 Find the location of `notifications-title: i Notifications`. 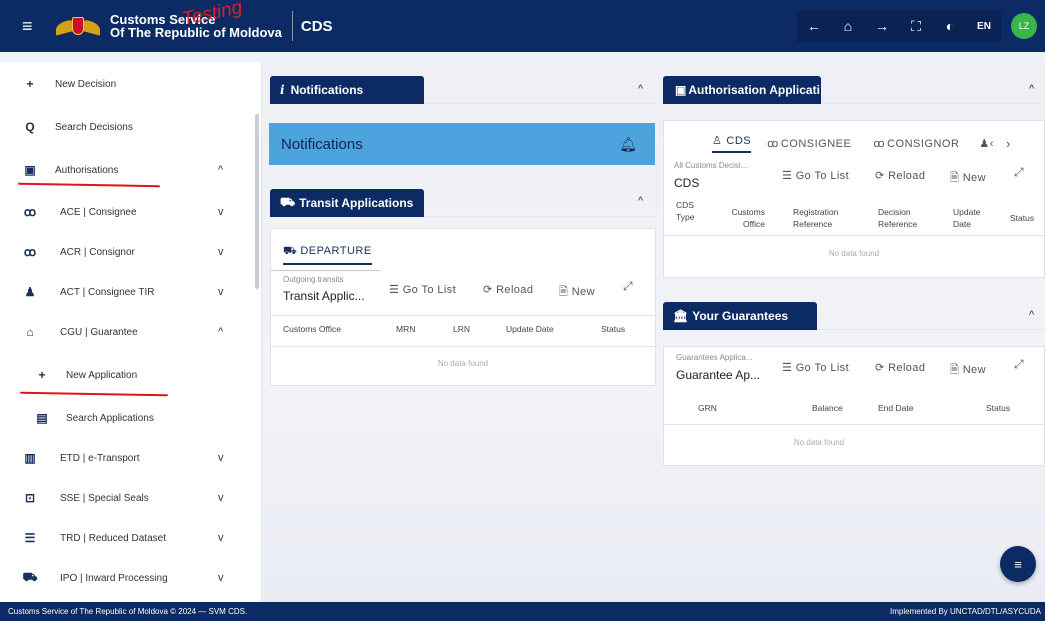

notifications-title: i Notifications is located at coordinates (347, 90).